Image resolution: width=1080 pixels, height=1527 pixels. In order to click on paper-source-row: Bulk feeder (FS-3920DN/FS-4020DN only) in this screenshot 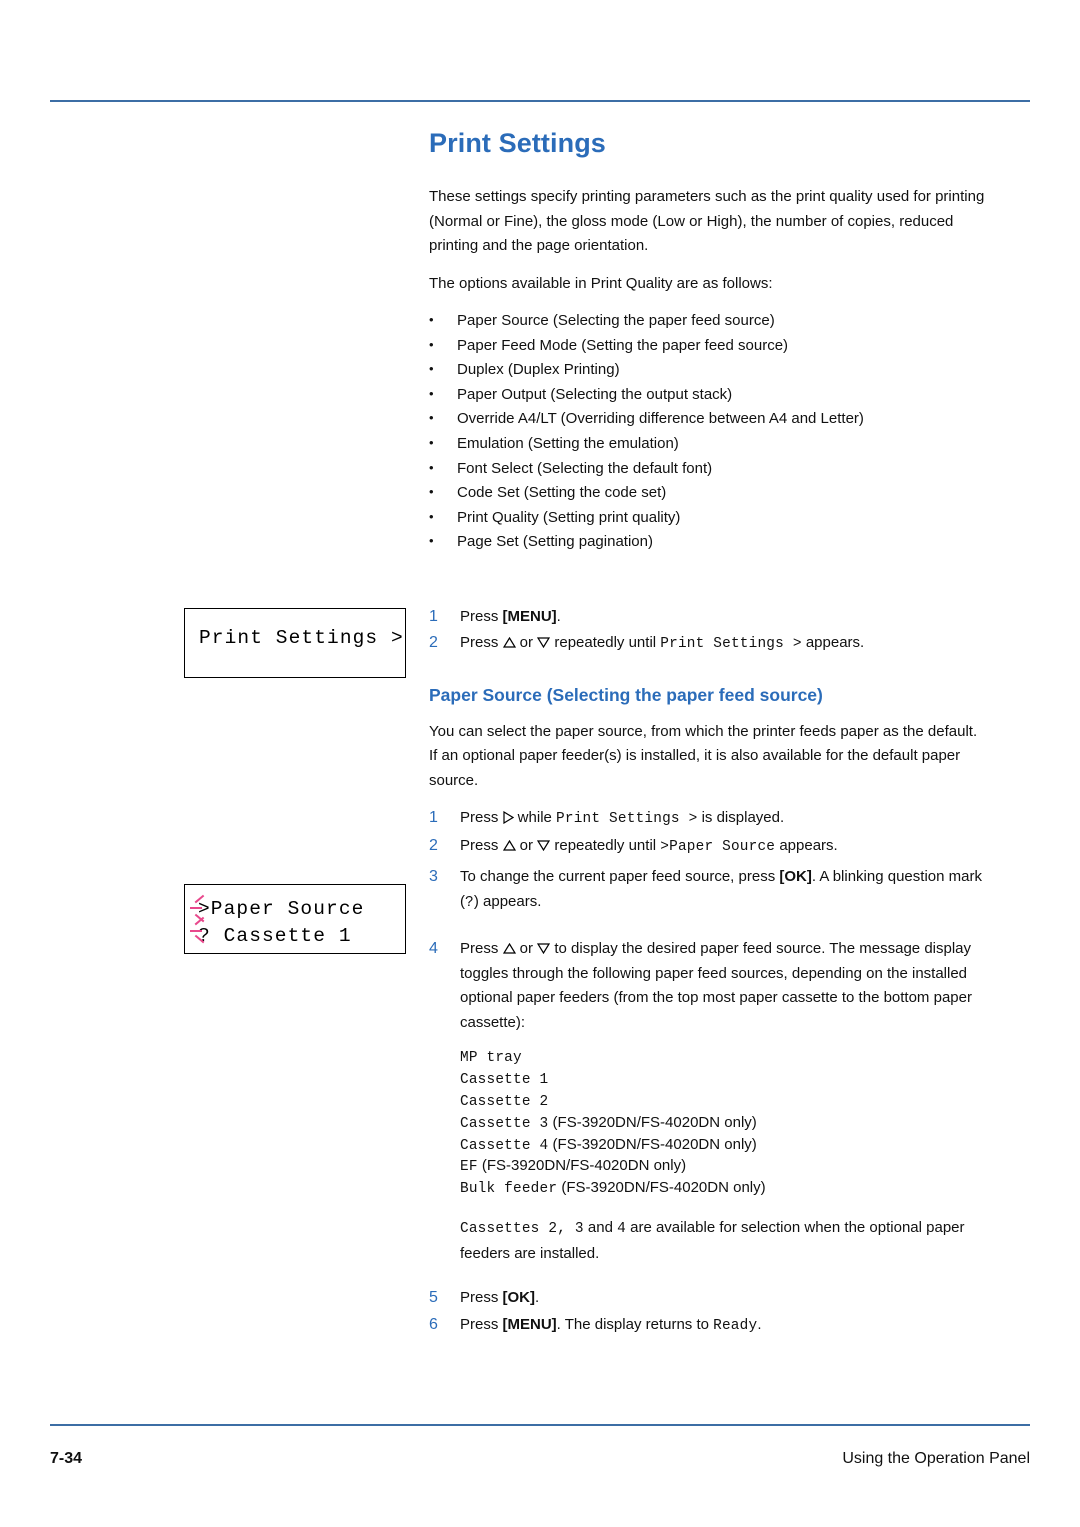, I will do `click(724, 1189)`.